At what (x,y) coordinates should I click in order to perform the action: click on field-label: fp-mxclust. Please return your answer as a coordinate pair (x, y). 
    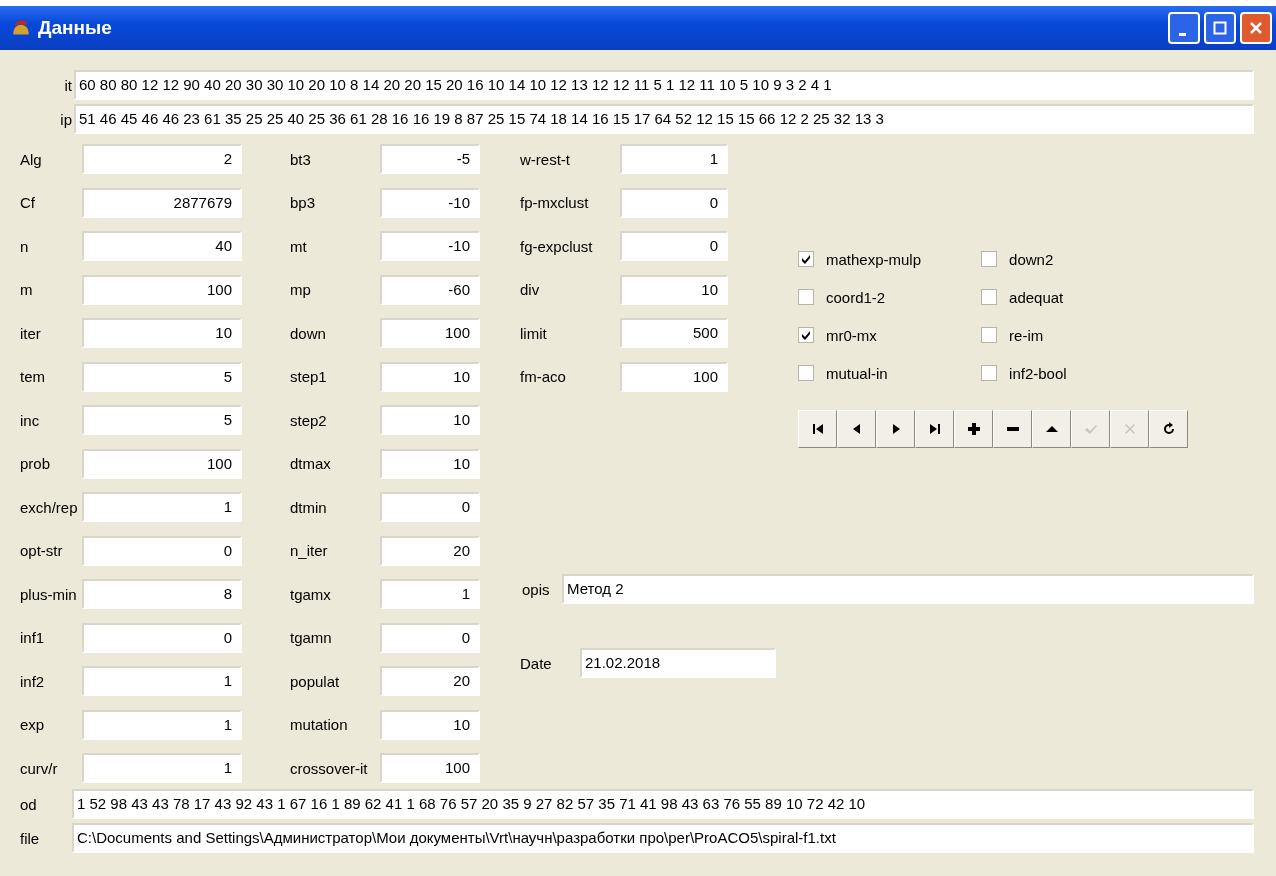
    Looking at the image, I should click on (555, 202).